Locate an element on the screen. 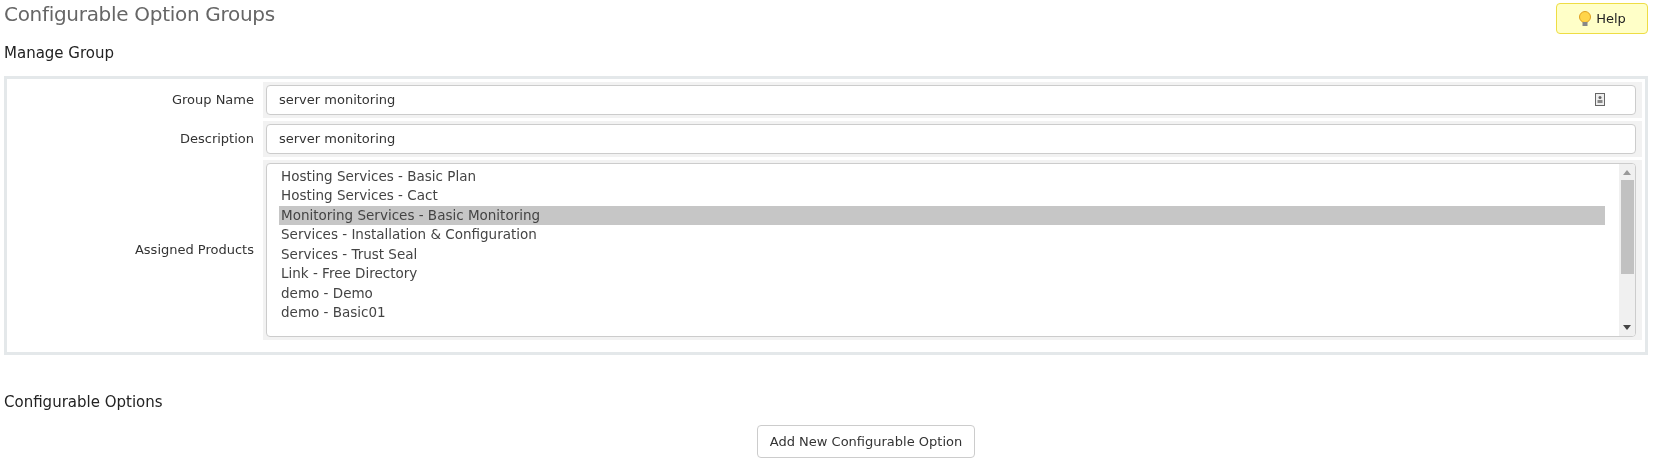  add-option-button: Add New Configurable Option is located at coordinates (866, 441).